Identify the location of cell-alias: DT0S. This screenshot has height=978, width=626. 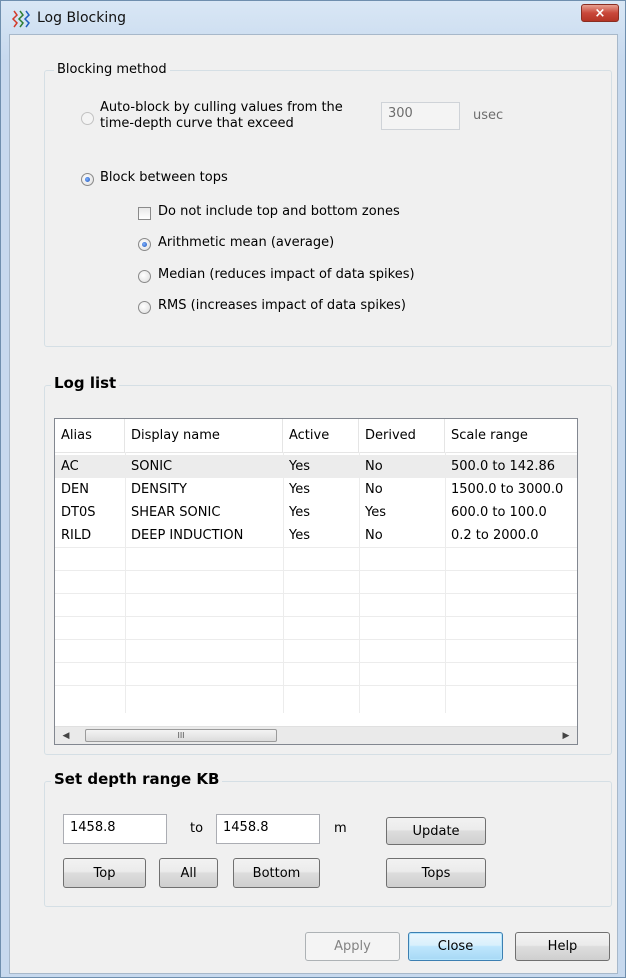
(78, 512).